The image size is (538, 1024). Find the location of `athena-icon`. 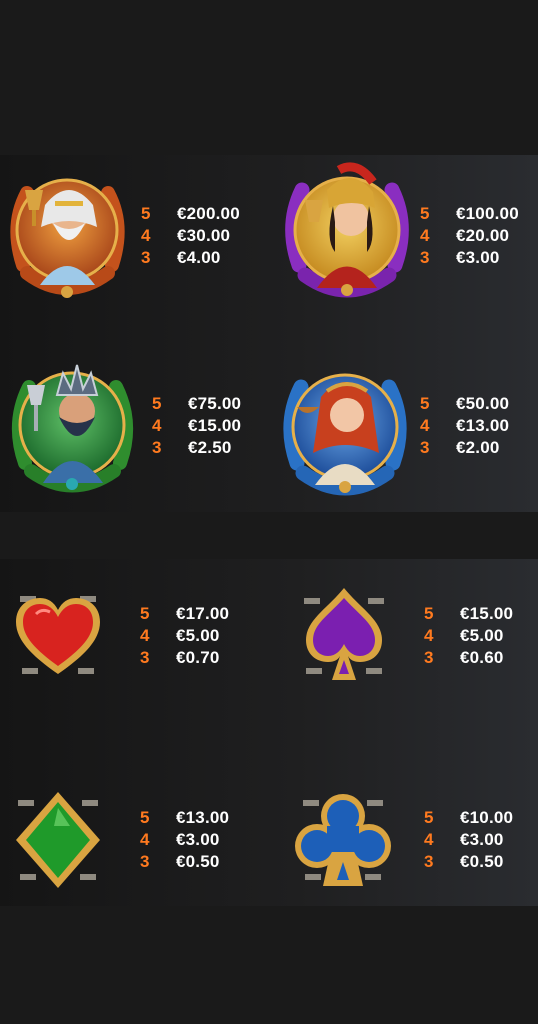

athena-icon is located at coordinates (347, 230).